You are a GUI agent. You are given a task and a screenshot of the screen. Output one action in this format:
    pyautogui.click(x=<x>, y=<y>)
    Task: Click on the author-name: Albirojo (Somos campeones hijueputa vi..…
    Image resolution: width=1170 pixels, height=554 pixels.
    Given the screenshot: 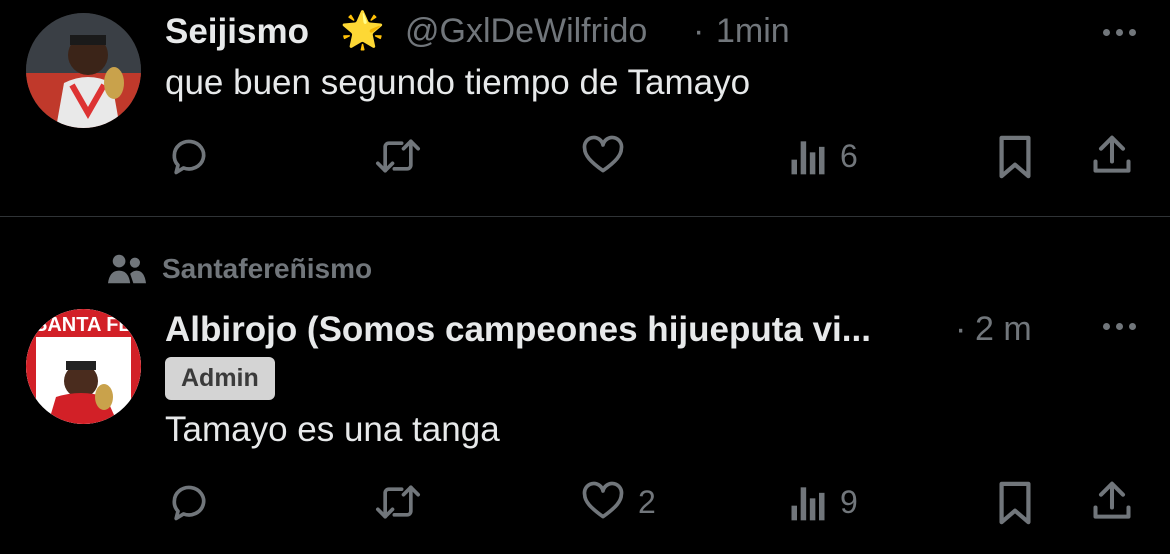 What is the action you would take?
    pyautogui.click(x=518, y=330)
    